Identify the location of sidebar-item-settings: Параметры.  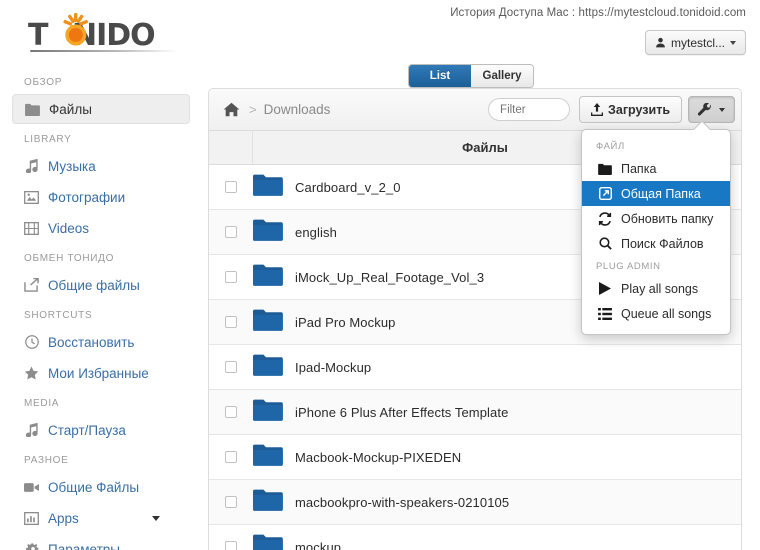
(101, 542).